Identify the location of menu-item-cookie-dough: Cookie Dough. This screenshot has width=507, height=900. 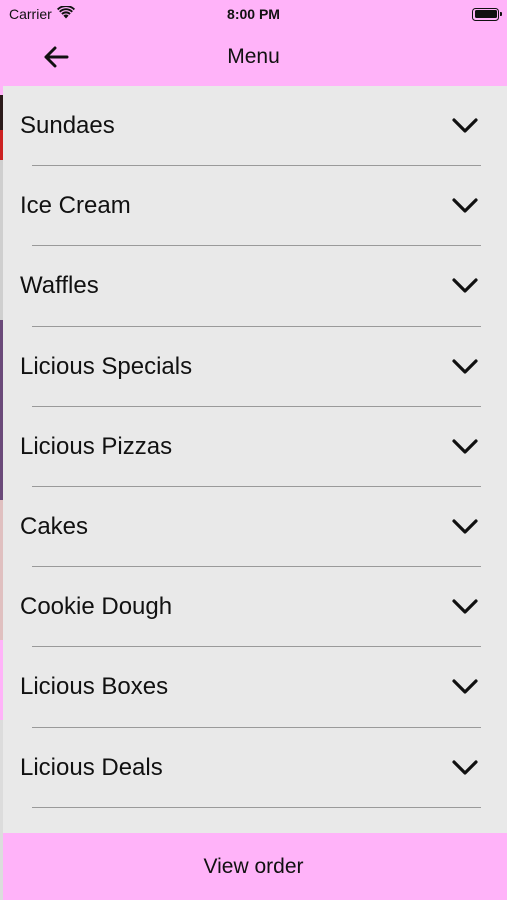
(255, 607).